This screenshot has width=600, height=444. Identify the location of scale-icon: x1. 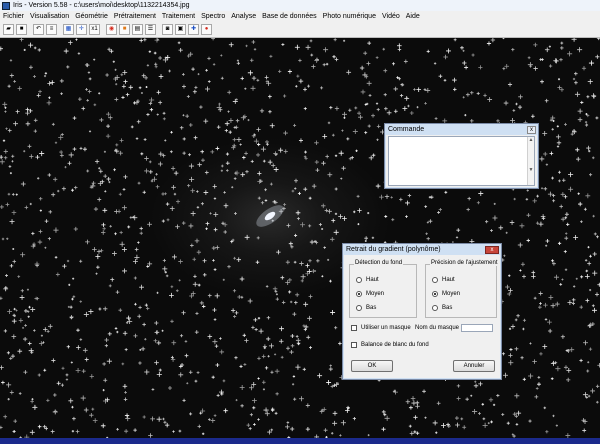
(94, 29).